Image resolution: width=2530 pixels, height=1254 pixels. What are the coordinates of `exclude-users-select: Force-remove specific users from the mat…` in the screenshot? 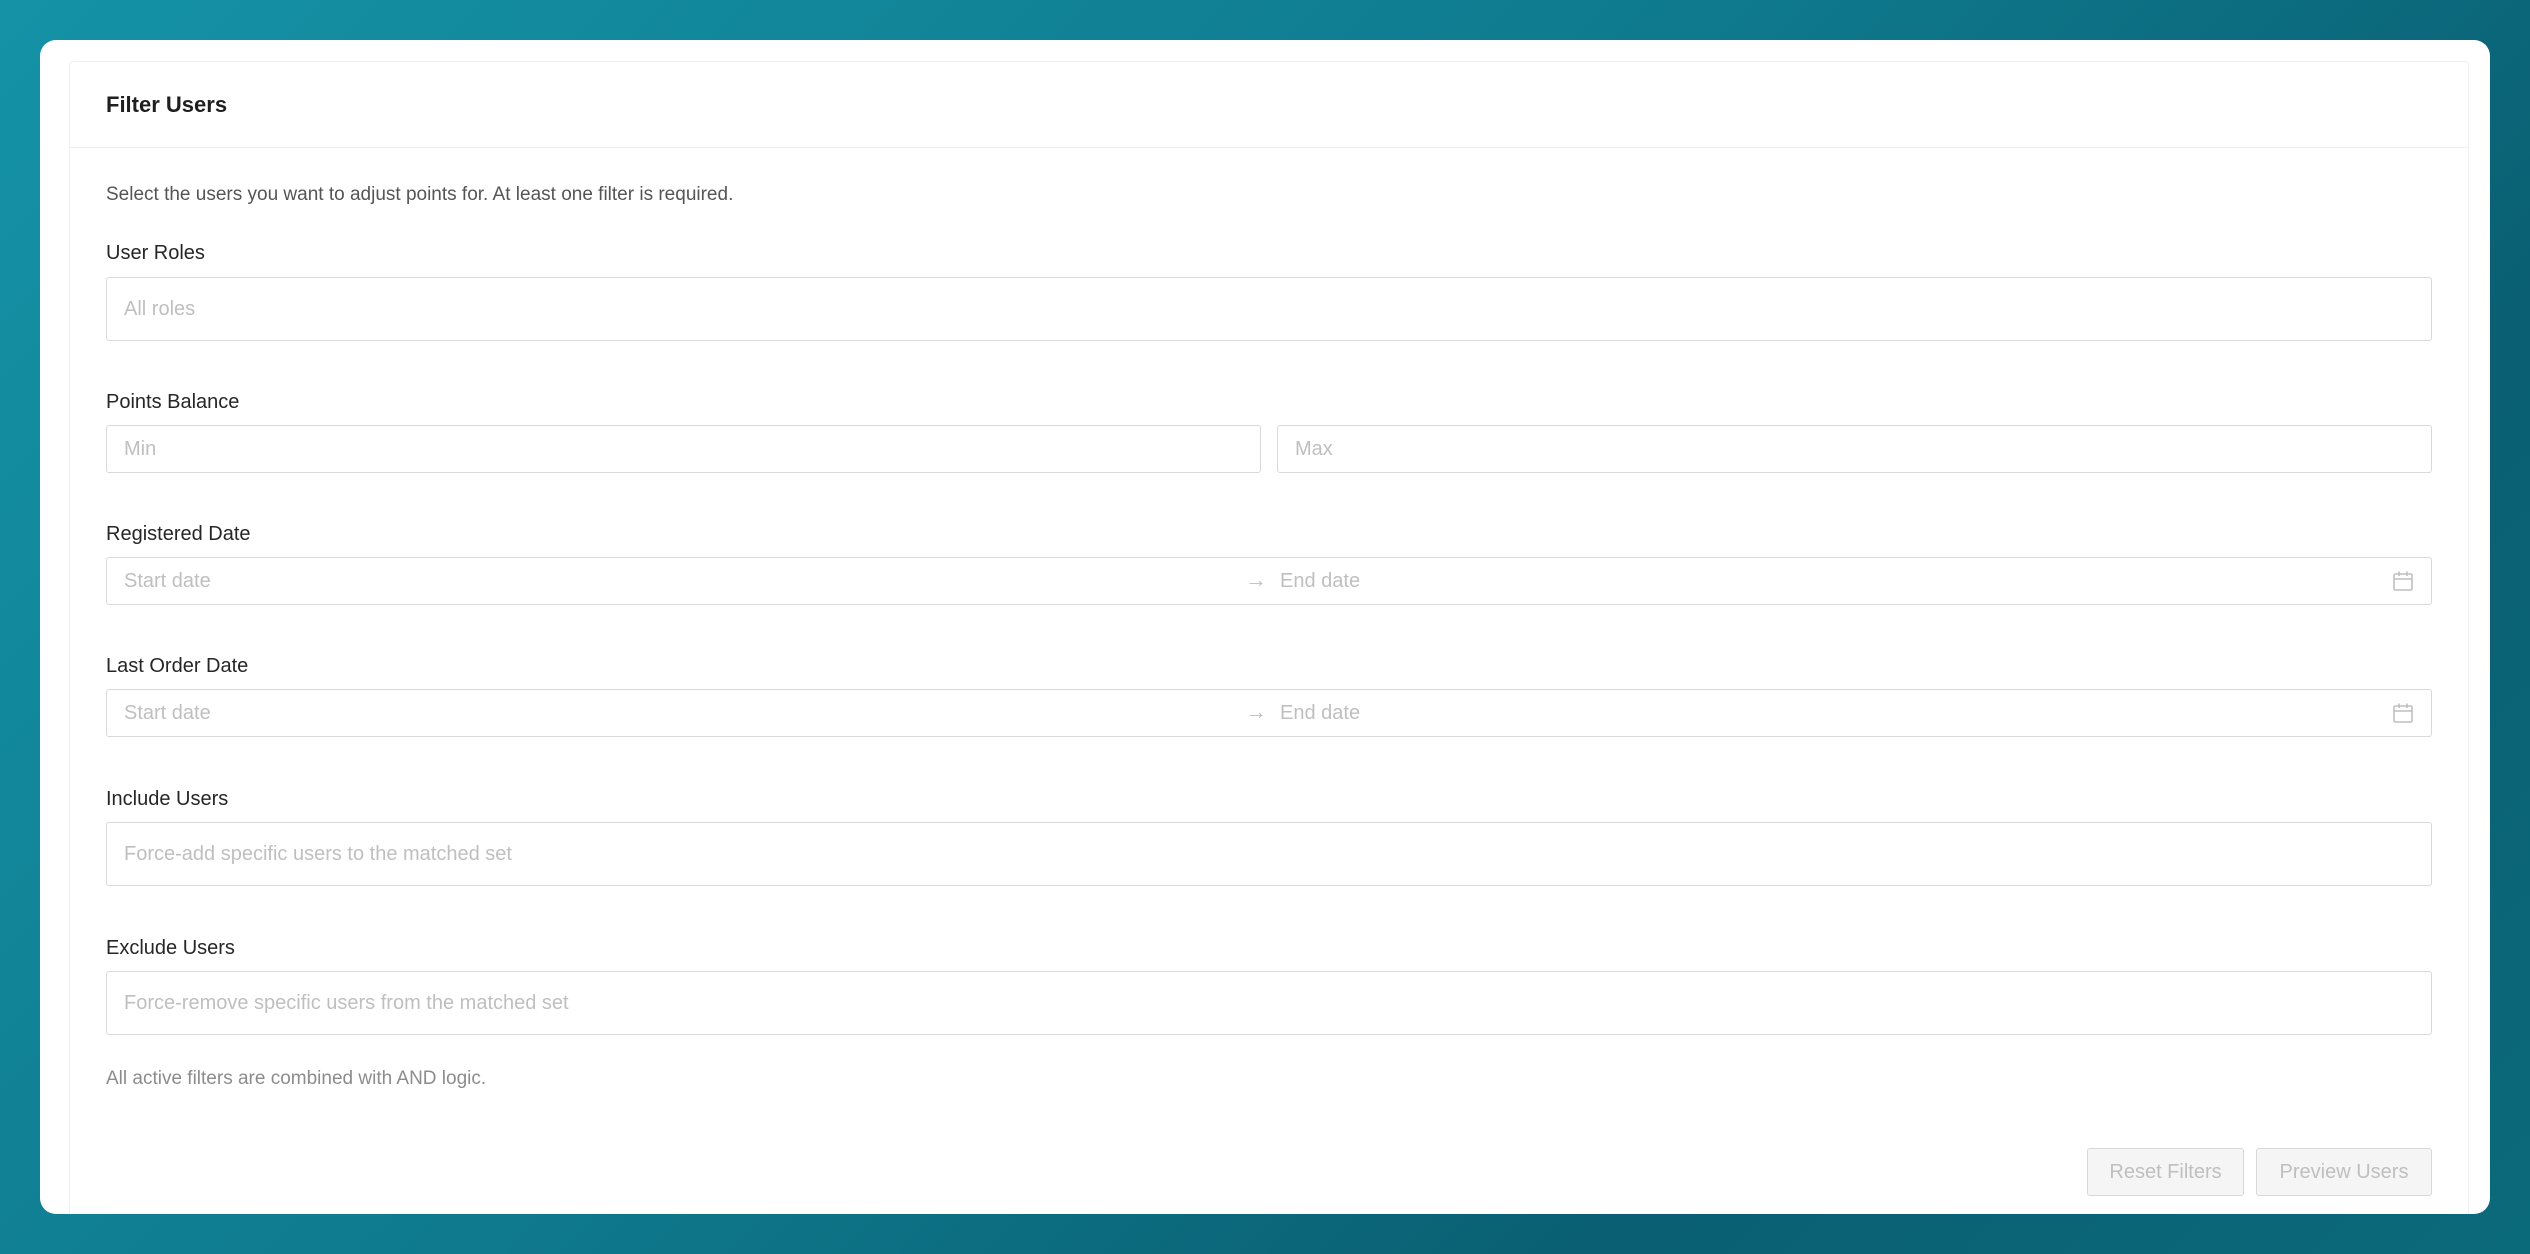 It's located at (1269, 1003).